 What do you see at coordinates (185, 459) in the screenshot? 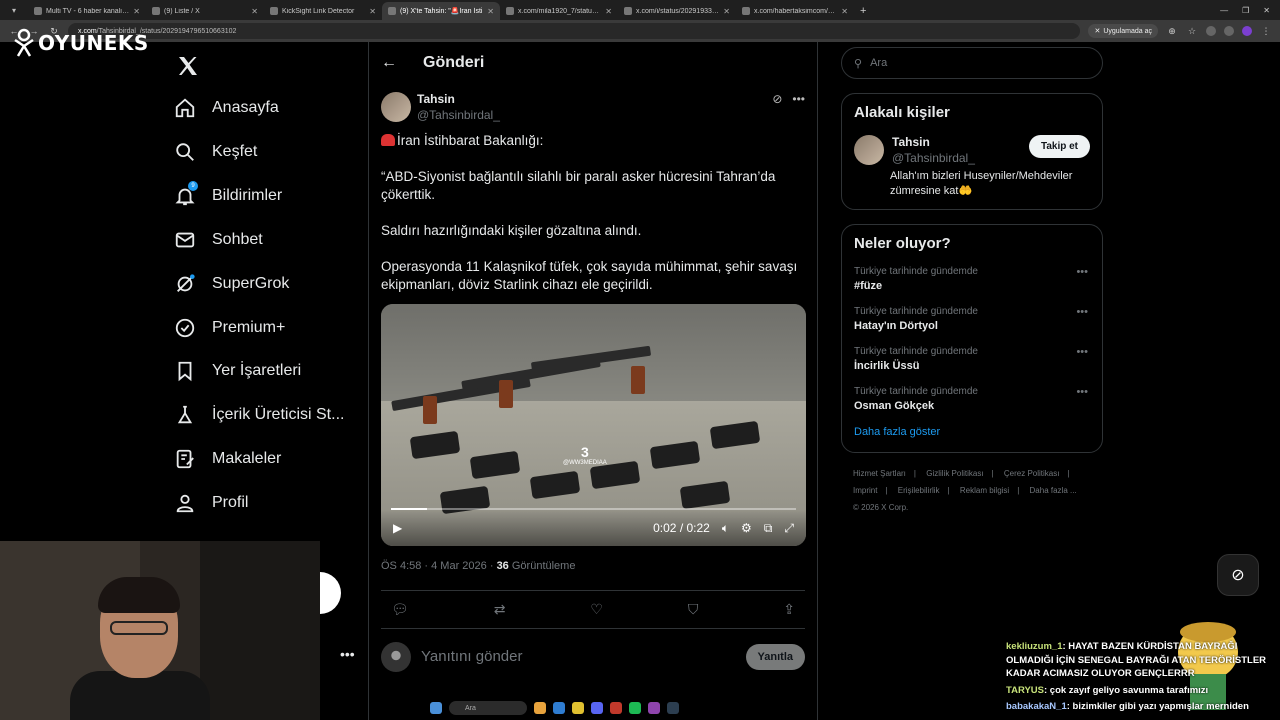
I see `article-icon` at bounding box center [185, 459].